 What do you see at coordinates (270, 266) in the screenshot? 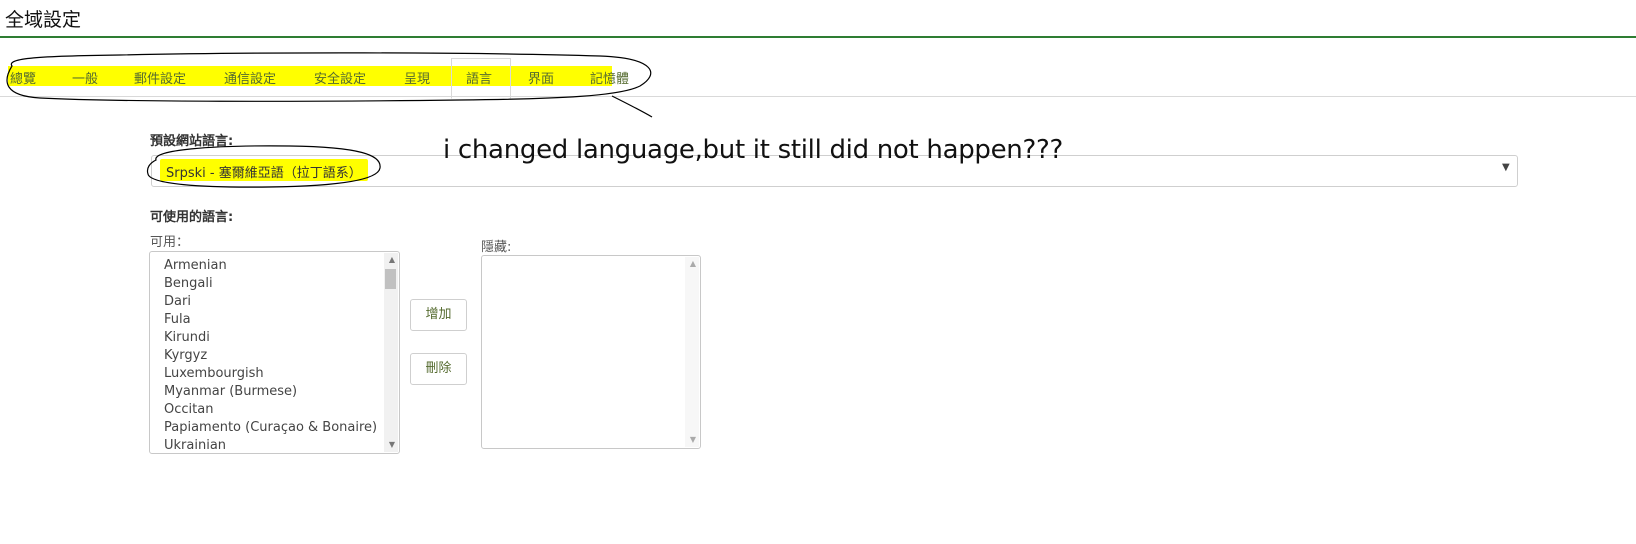
I see `list-item: Armenian` at bounding box center [270, 266].